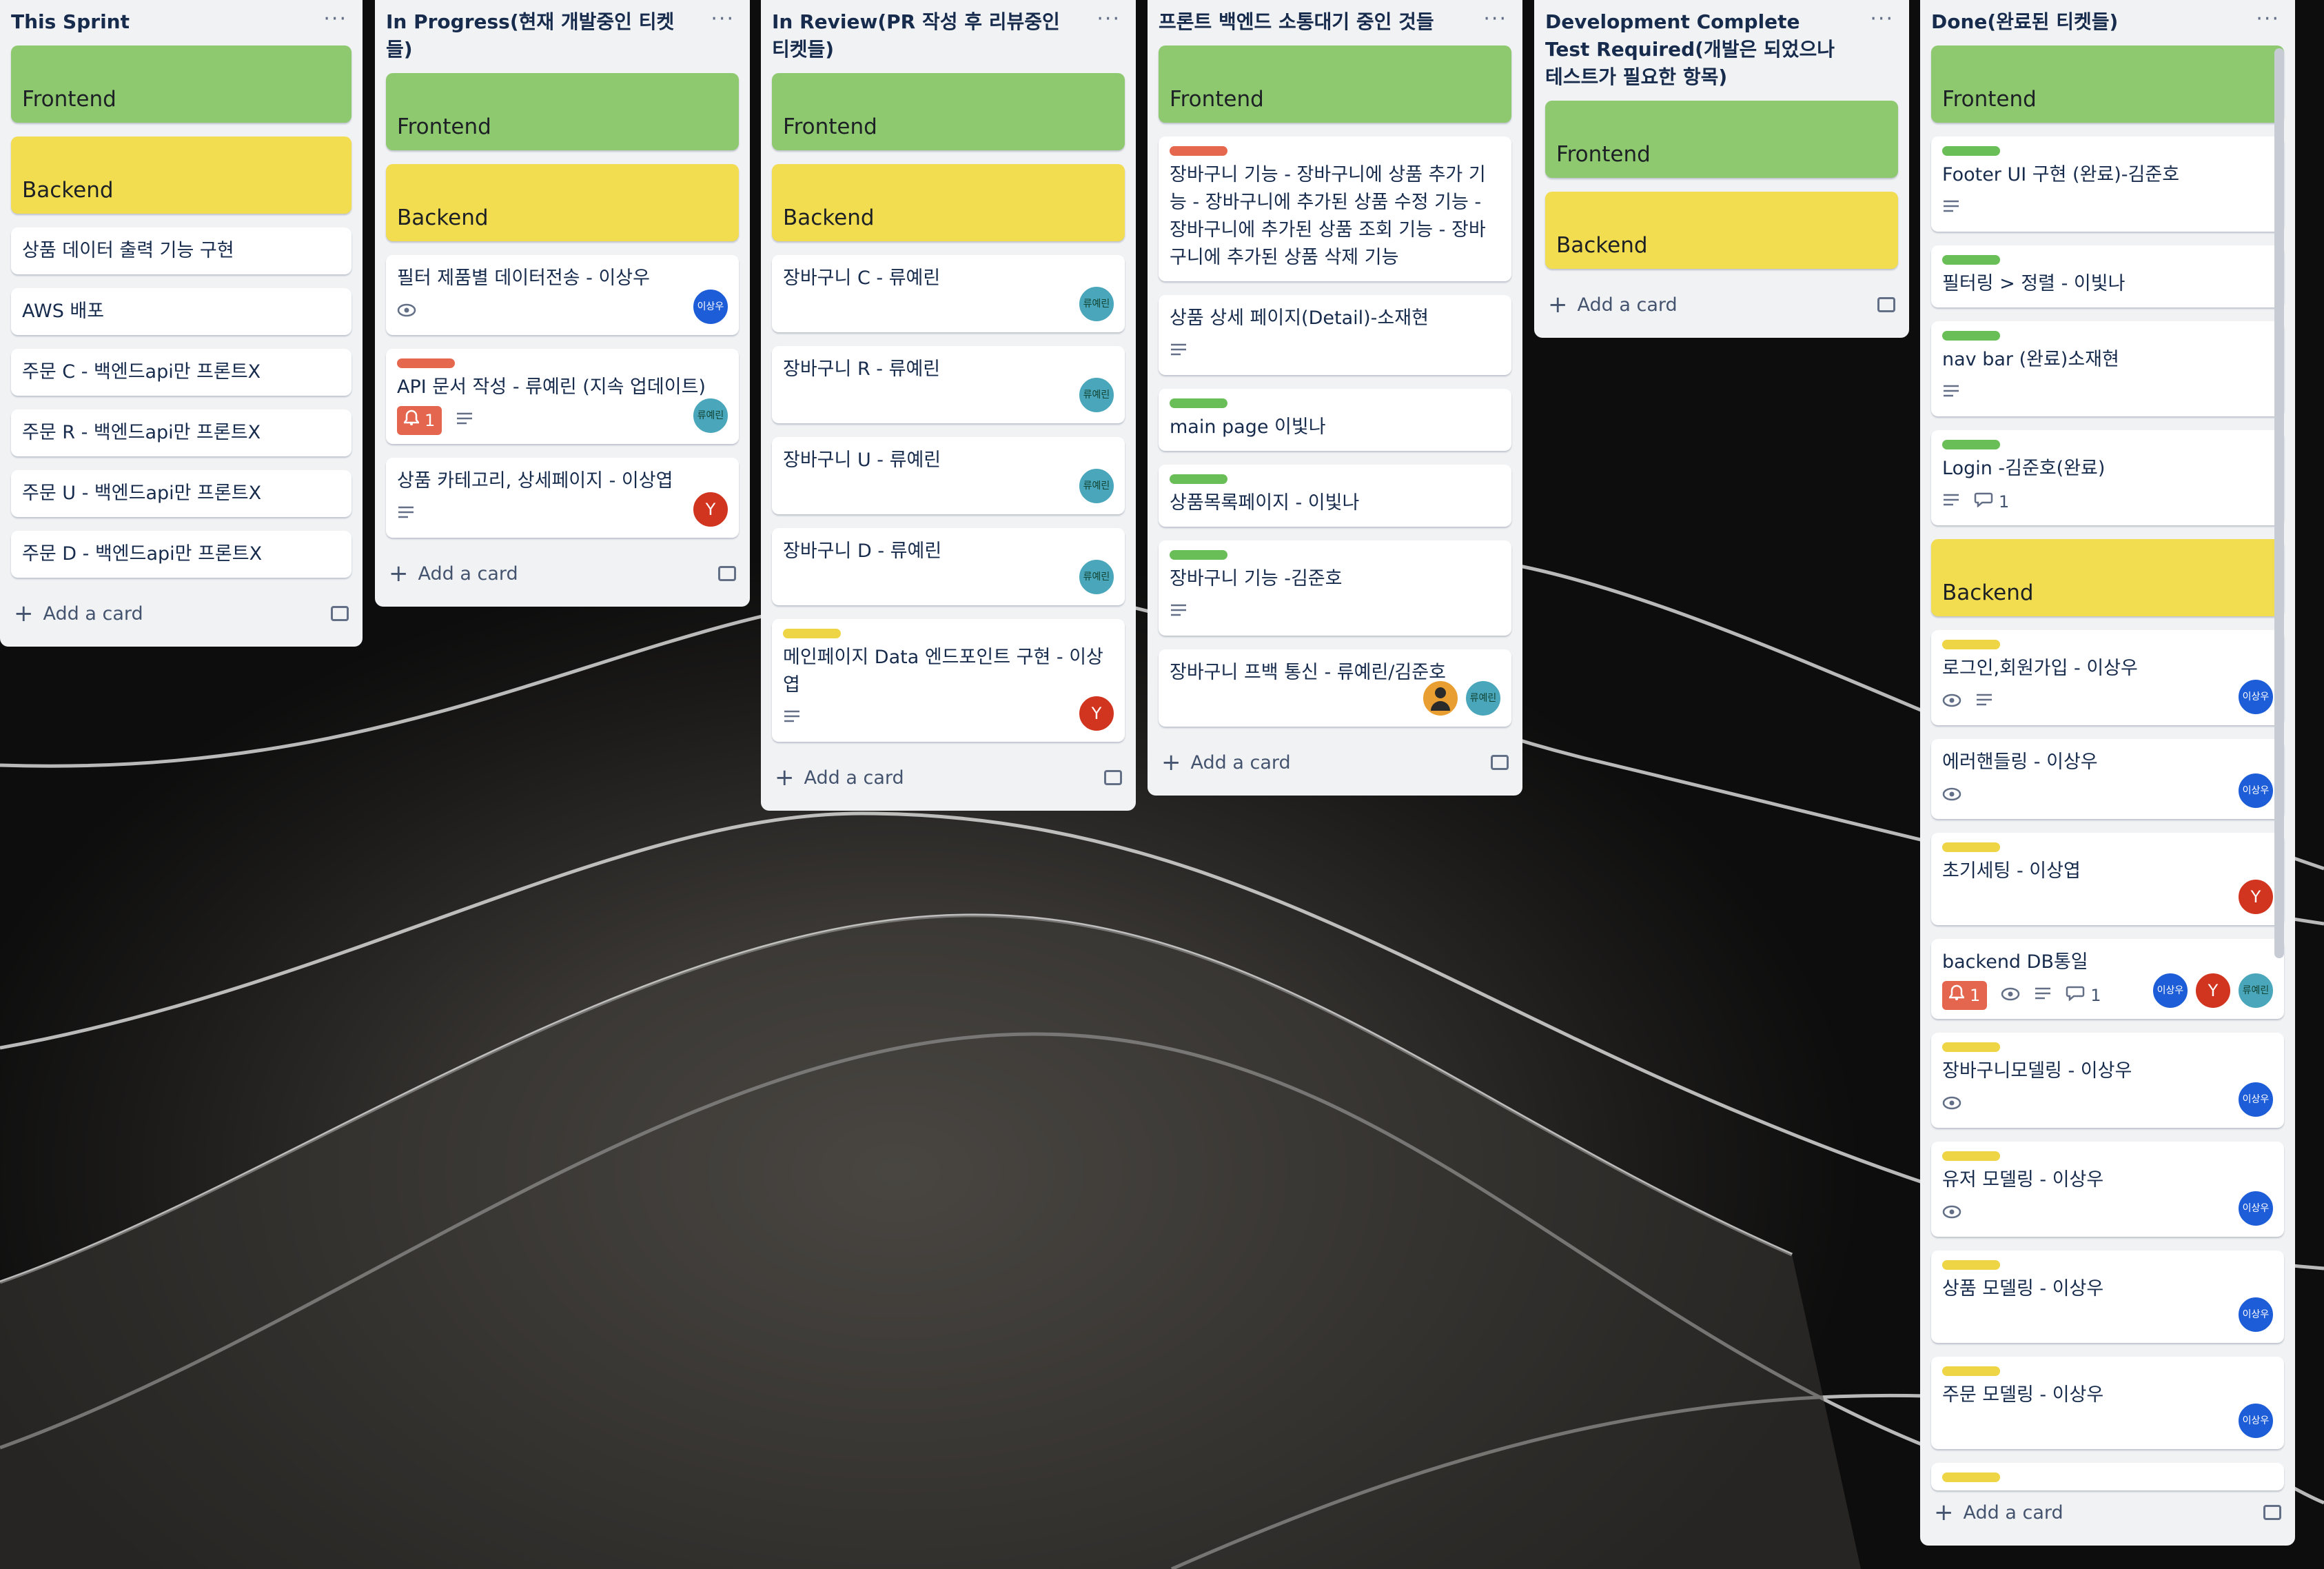 The width and height of the screenshot is (2324, 1569). What do you see at coordinates (2107, 184) in the screenshot?
I see `card: Footer UI 구현 (완료)-김준호` at bounding box center [2107, 184].